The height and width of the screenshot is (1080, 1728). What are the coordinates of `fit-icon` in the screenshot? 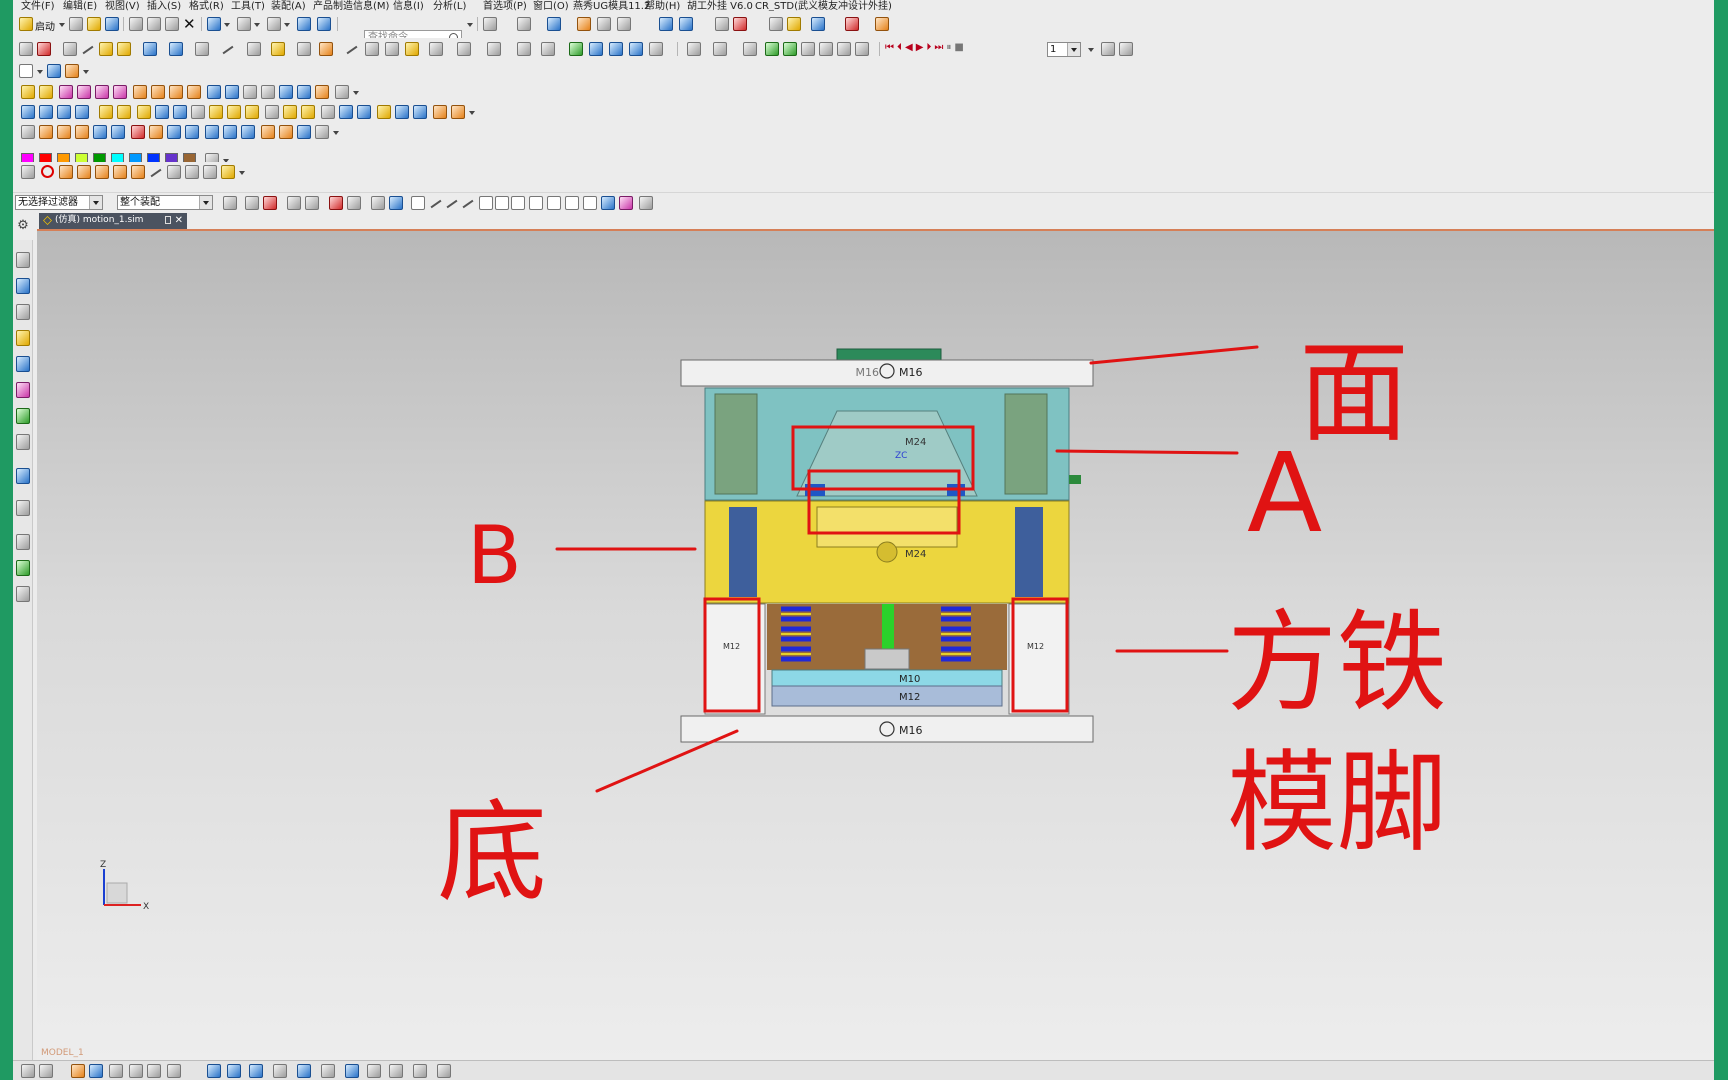 It's located at (1108, 49).